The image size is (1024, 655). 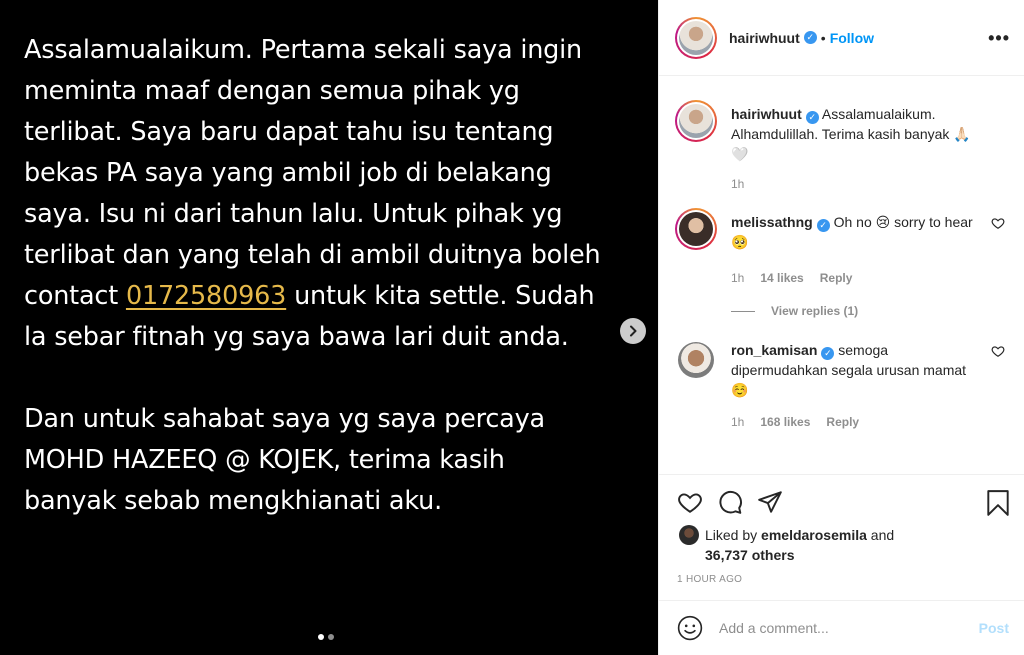 I want to click on share-send-icon, so click(x=770, y=502).